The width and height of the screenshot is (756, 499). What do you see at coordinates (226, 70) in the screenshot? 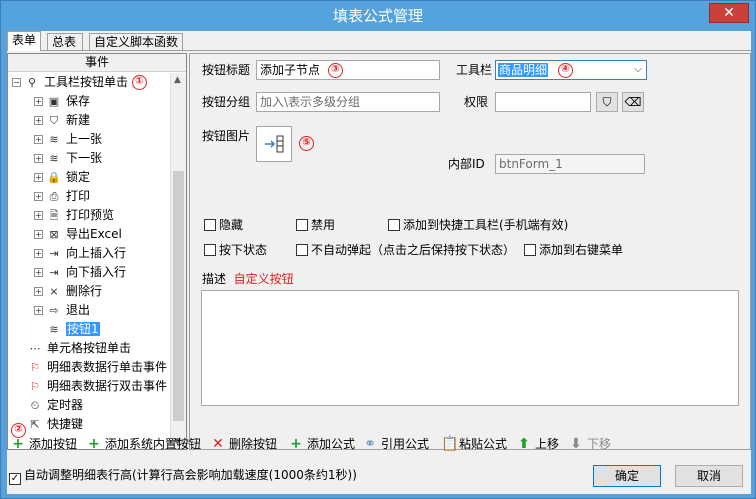
I see `button-title-label: 按钮标题` at bounding box center [226, 70].